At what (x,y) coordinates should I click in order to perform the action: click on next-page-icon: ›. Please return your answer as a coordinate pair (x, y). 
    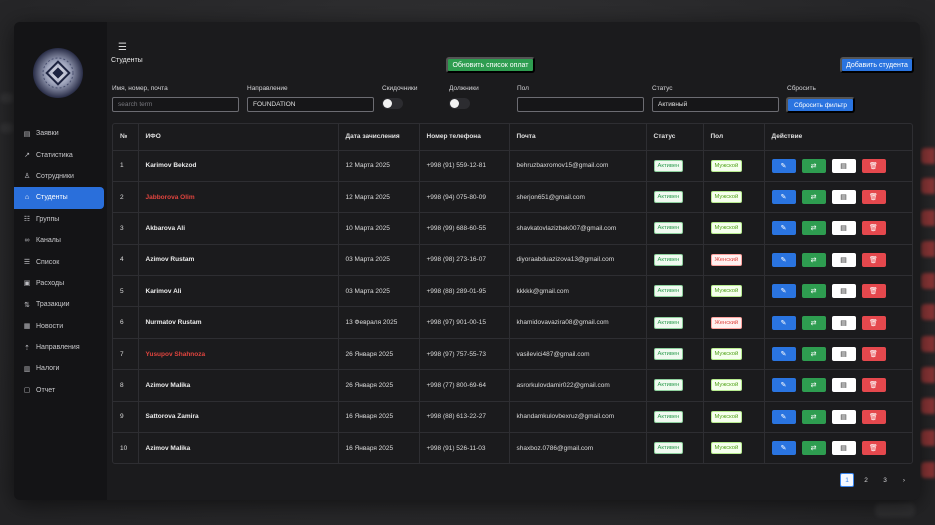
    Looking at the image, I should click on (904, 480).